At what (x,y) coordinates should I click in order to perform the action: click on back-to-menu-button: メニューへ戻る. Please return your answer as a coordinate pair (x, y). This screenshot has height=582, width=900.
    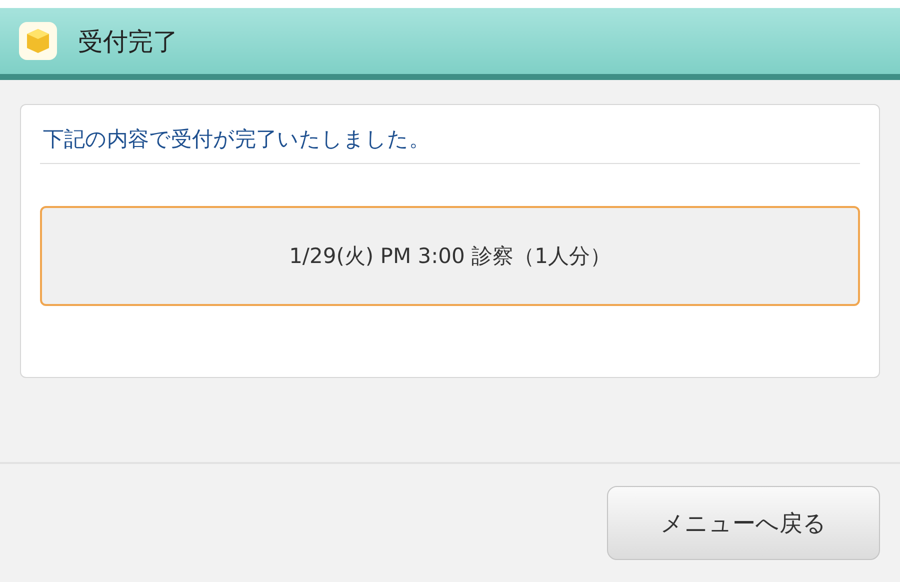
    Looking at the image, I should click on (743, 523).